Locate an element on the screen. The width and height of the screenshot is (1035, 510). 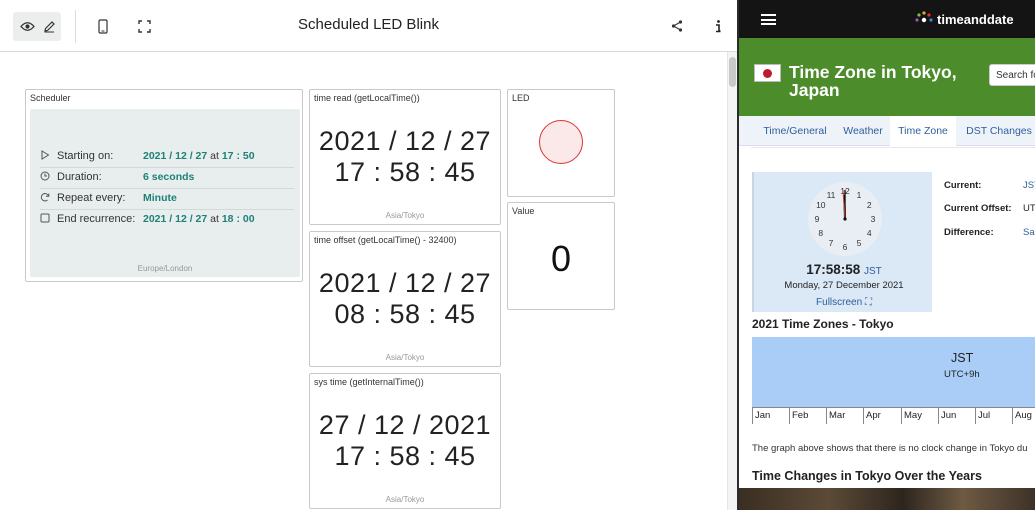
scheduler-timezone: Europe/London is located at coordinates (165, 268).